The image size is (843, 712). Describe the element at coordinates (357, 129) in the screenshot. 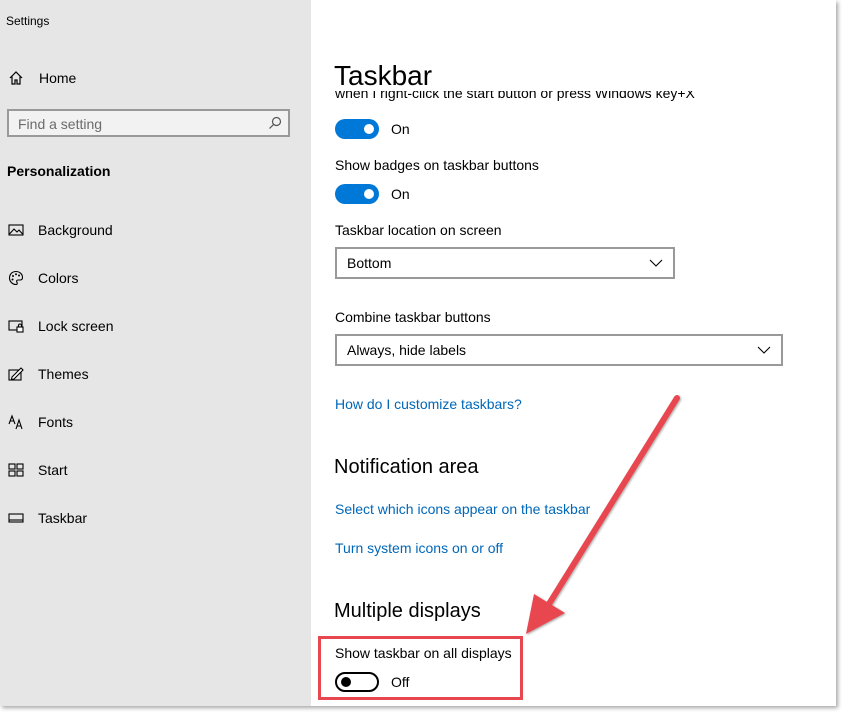

I see `replace-cmd-toggle` at that location.